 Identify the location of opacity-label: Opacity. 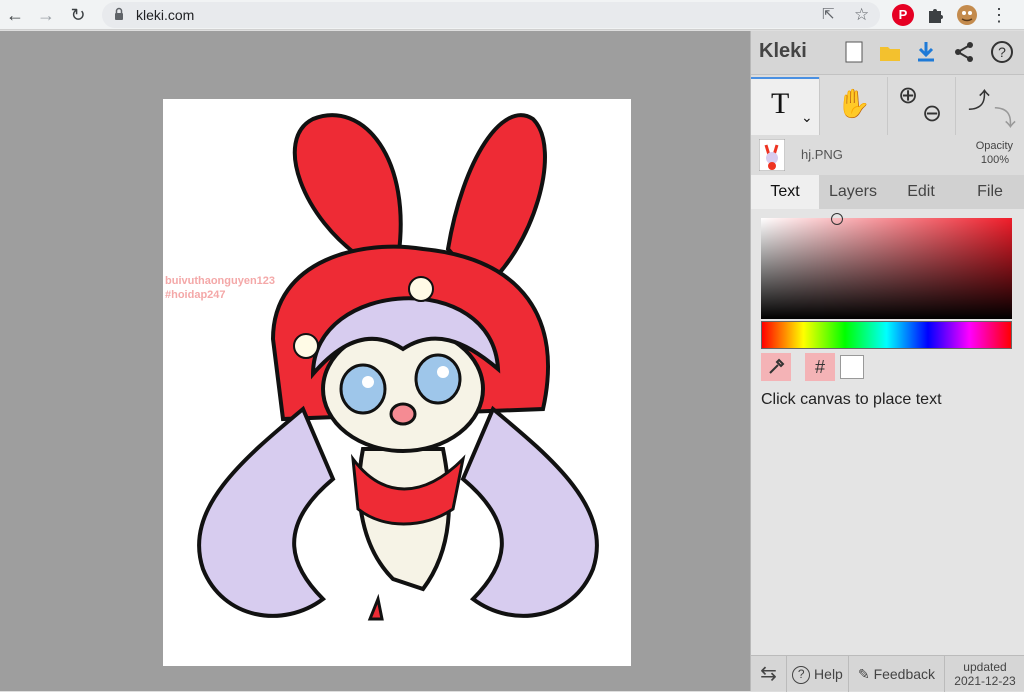
(994, 146).